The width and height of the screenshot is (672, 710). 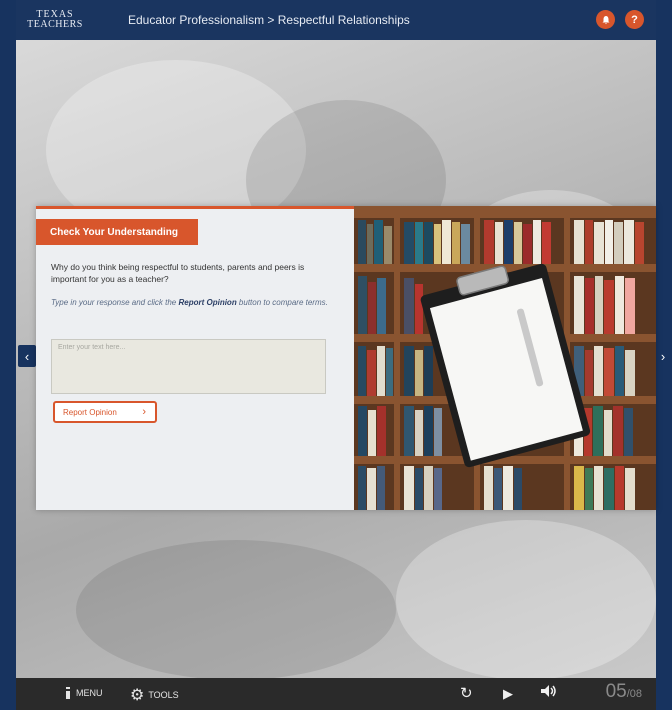 I want to click on report-opinion-button: Report Opinion ›, so click(x=105, y=412).